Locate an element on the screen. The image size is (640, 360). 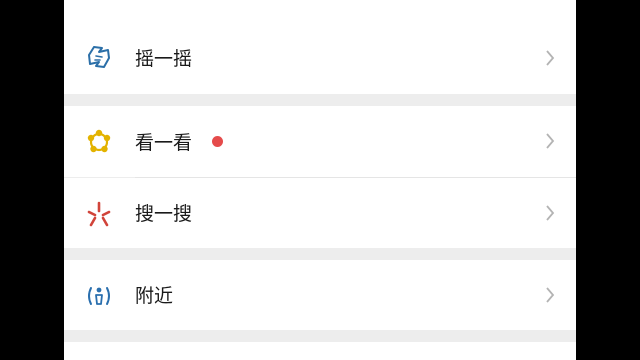
menu-item-label: 搜一搜 is located at coordinates (164, 214).